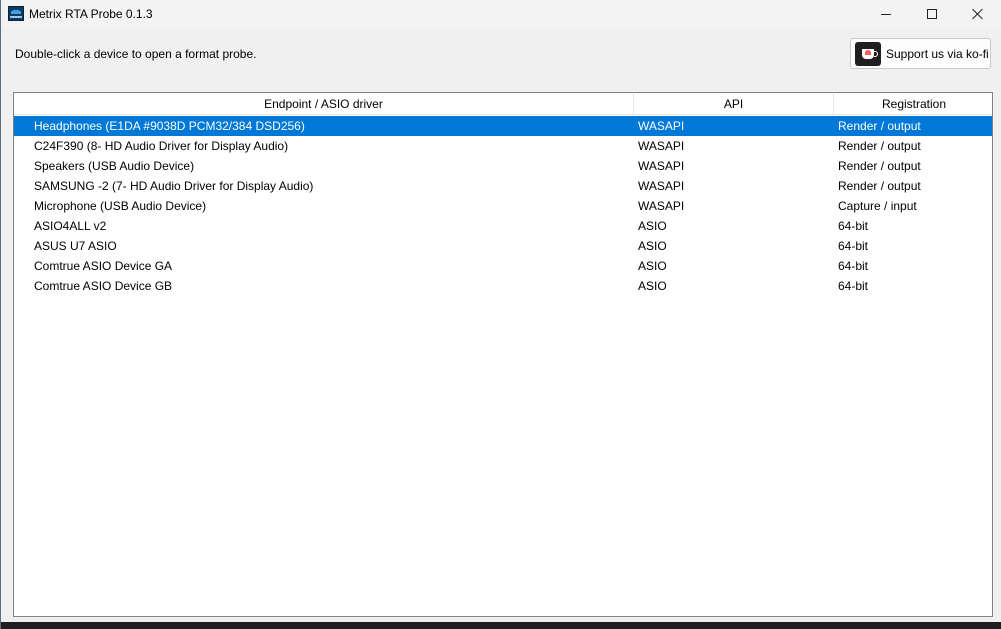 This screenshot has height=629, width=1001. I want to click on minimize-icon, so click(886, 14).